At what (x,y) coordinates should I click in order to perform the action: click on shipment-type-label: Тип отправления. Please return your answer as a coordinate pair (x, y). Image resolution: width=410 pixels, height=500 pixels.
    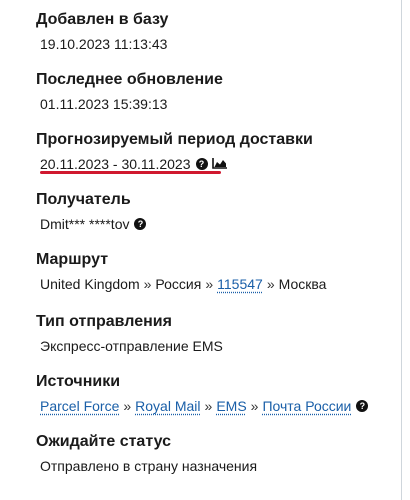
    Looking at the image, I should click on (104, 321).